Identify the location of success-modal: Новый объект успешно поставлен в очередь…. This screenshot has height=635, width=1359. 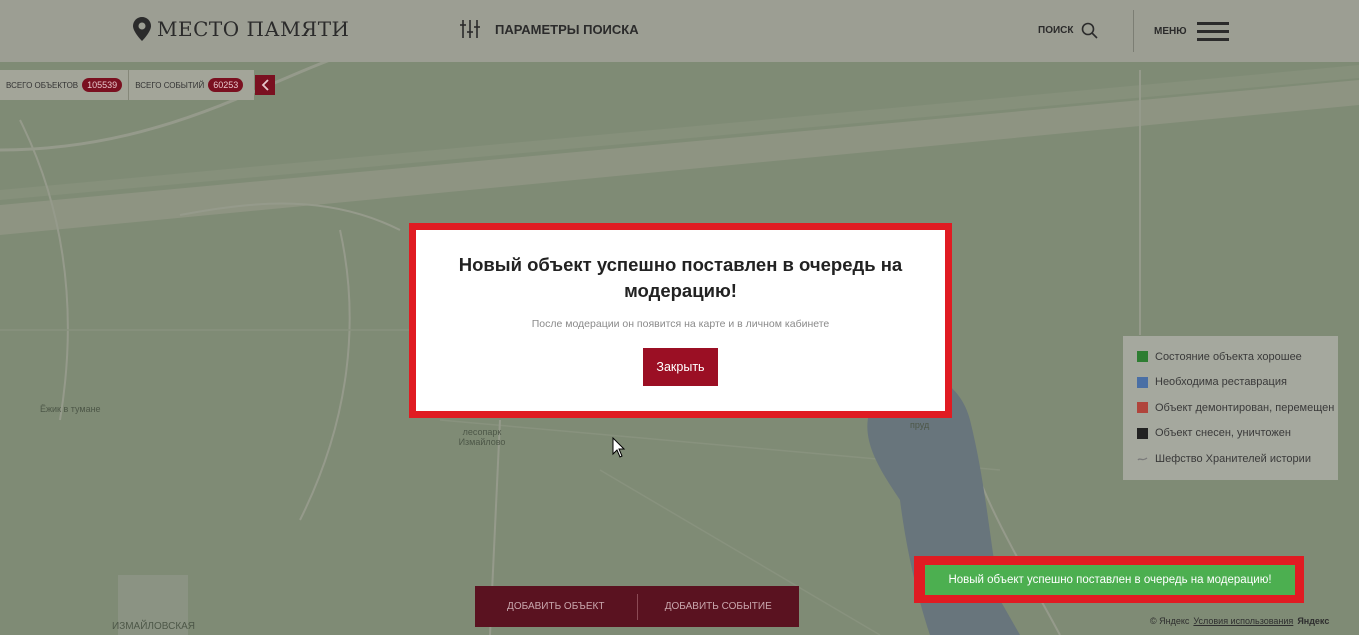
(680, 320).